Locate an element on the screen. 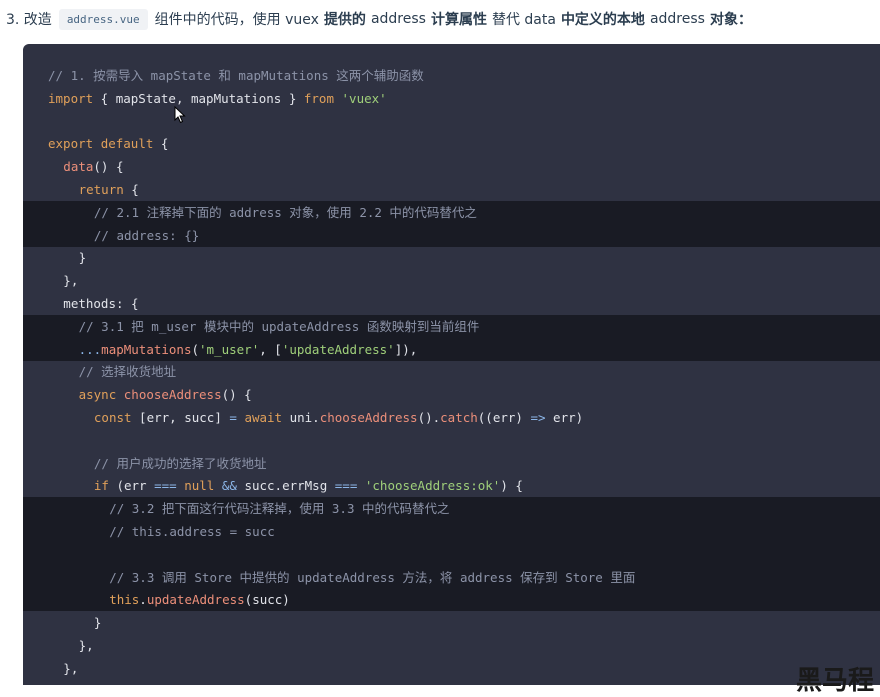 The width and height of the screenshot is (880, 697). code-line: methods: { is located at coordinates (451, 303).